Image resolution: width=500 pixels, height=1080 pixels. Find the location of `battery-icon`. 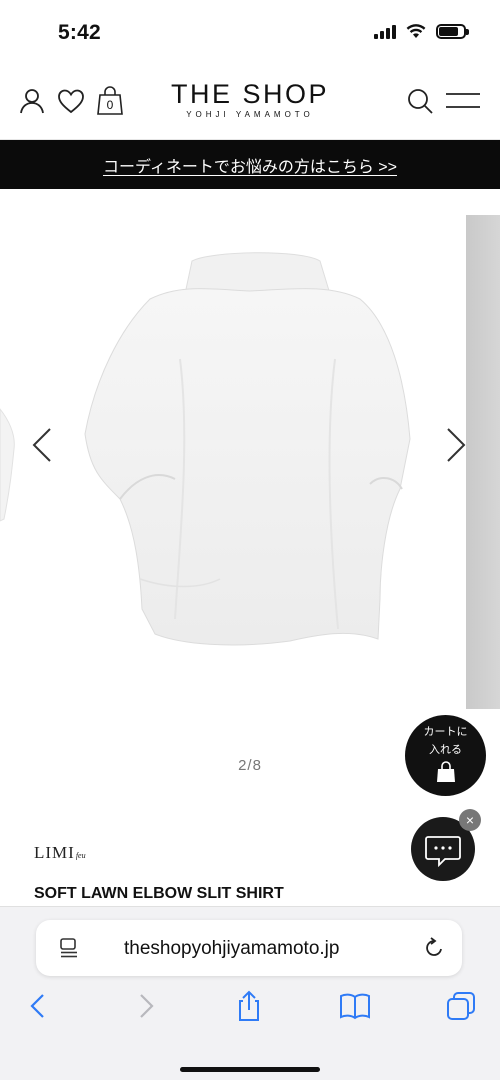

battery-icon is located at coordinates (452, 31).